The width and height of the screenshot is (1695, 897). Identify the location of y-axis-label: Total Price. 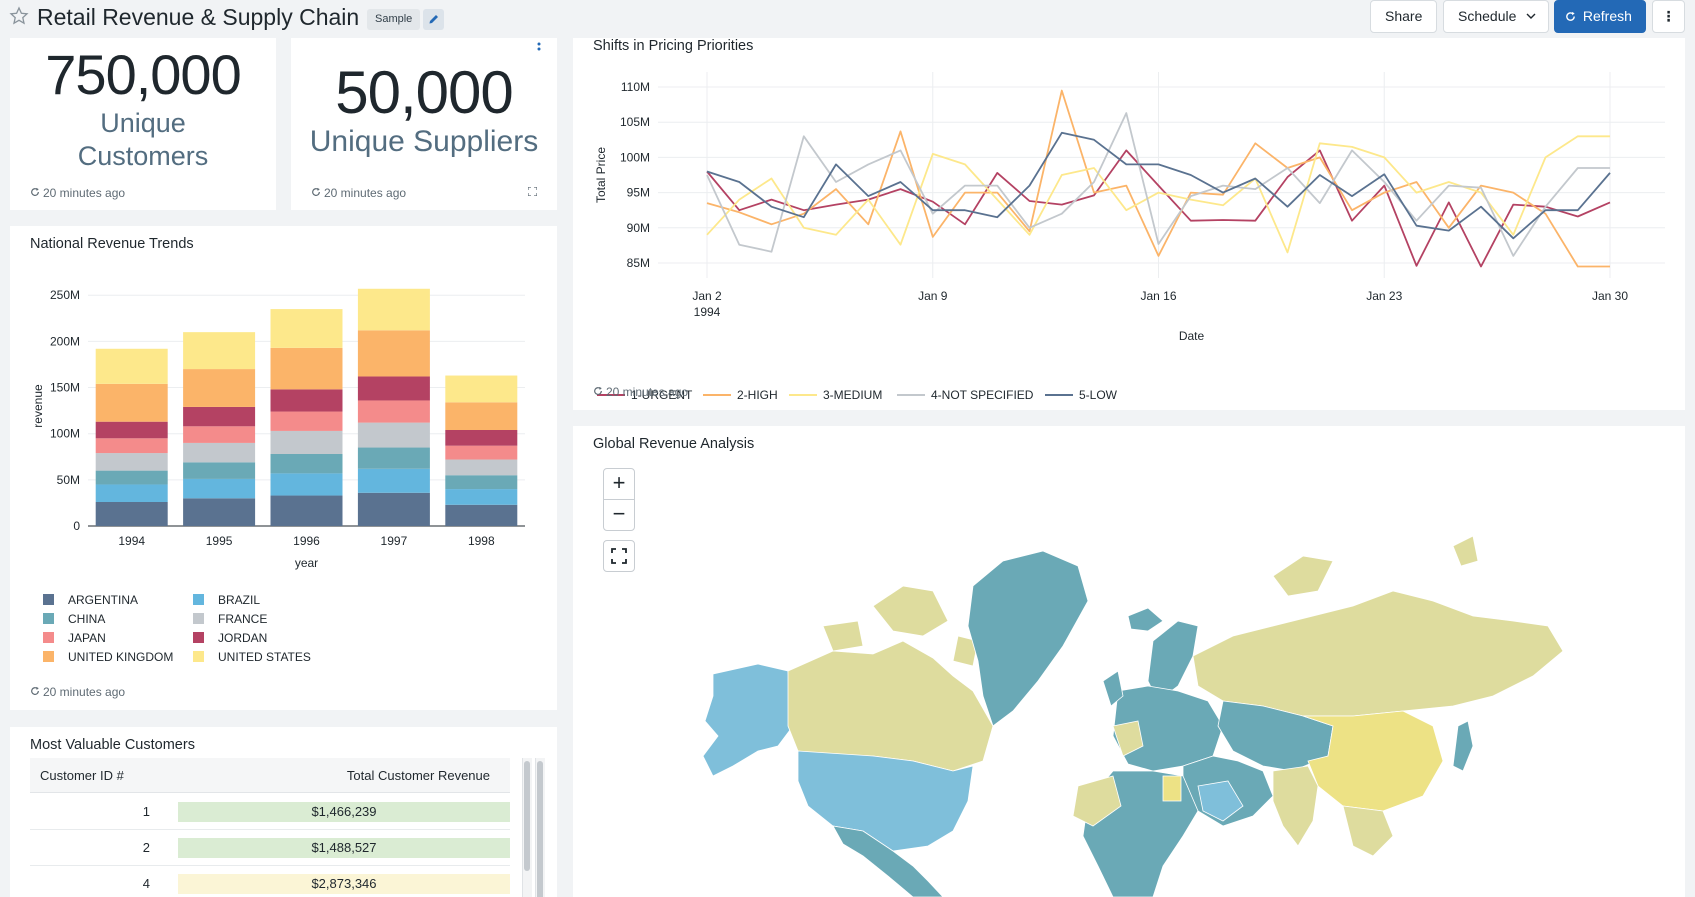
(601, 175).